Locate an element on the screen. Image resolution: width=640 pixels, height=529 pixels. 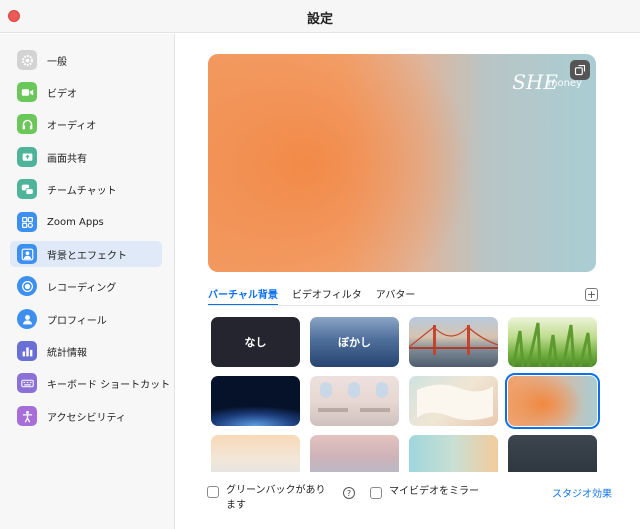
sidebar-item-screen-share: 画面共有 is located at coordinates (86, 157).